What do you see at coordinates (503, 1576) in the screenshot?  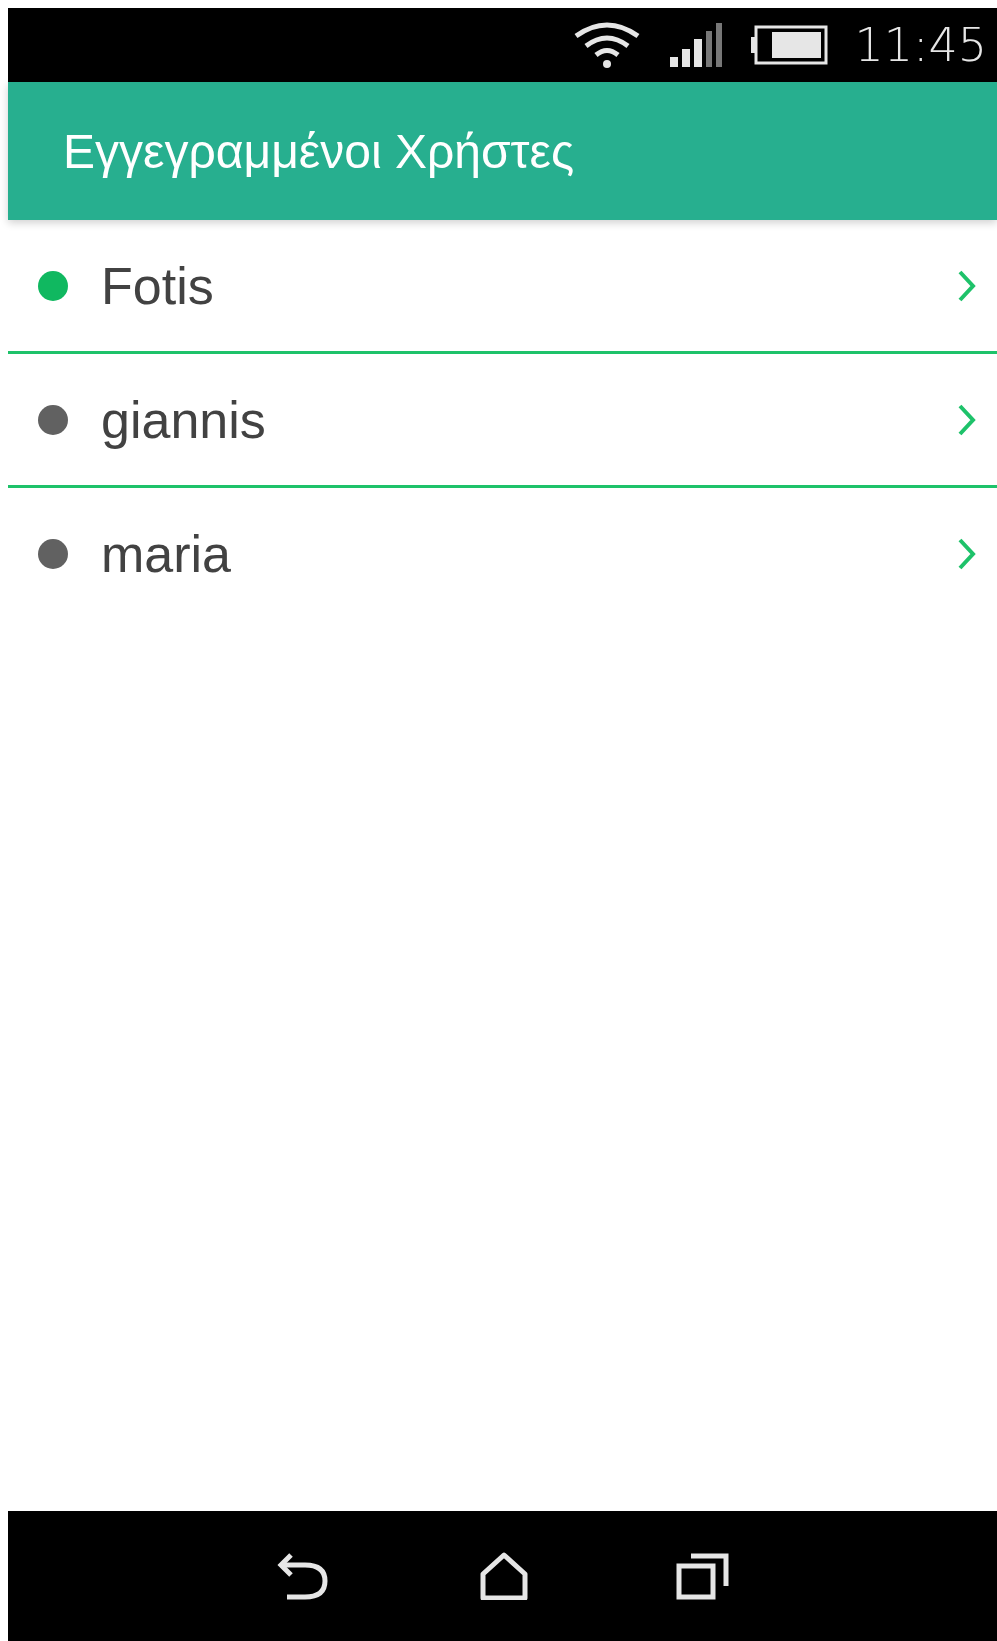 I see `home-button` at bounding box center [503, 1576].